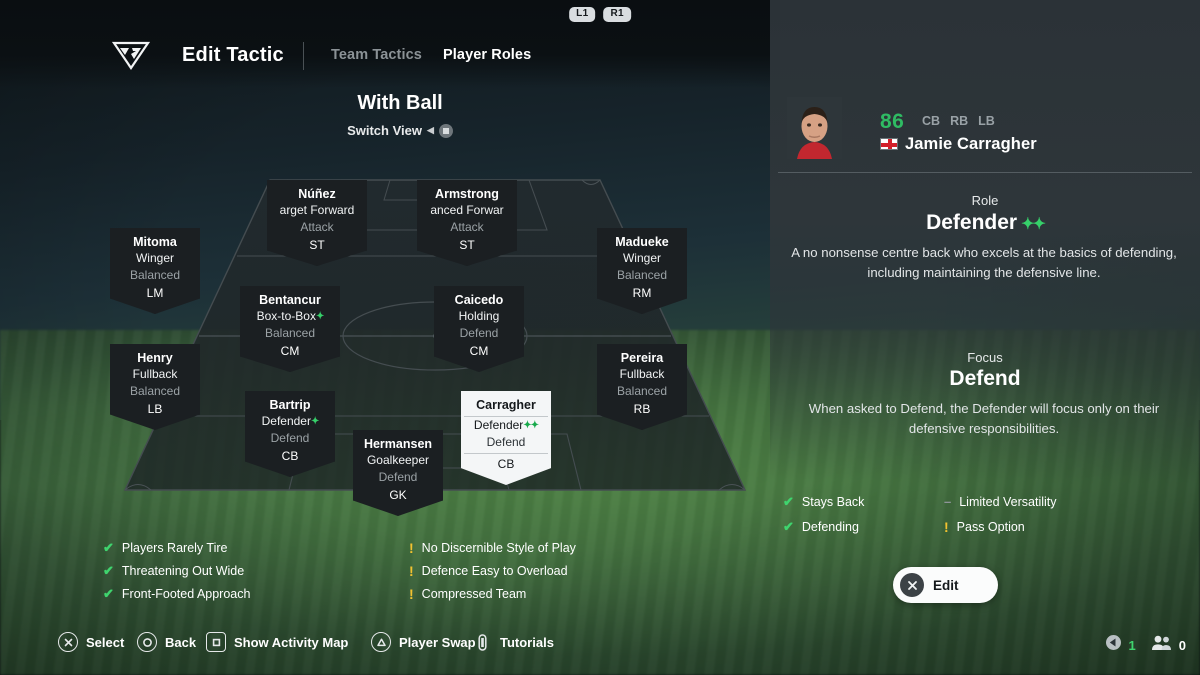  I want to click on panel-divider, so click(985, 172).